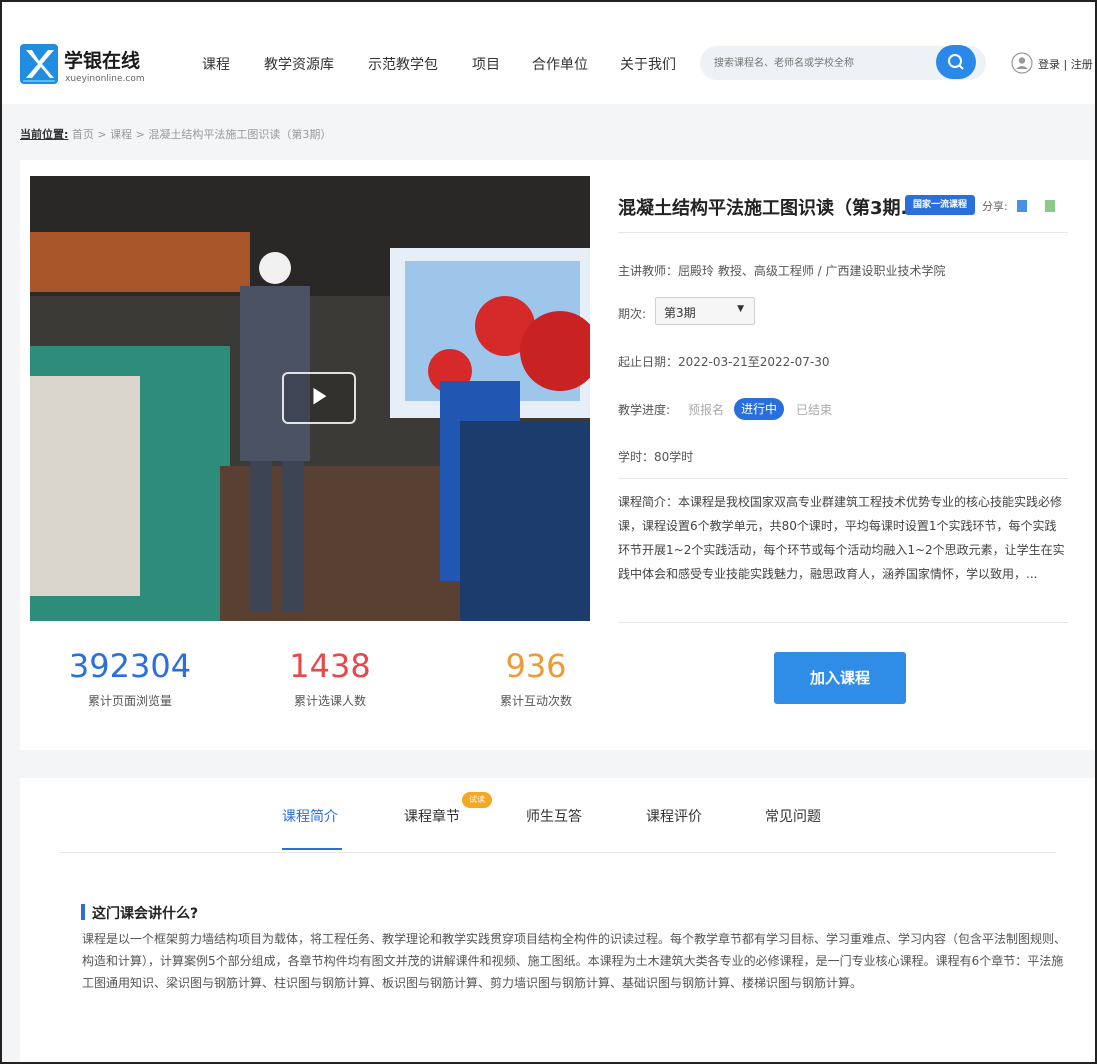 The height and width of the screenshot is (1064, 1097). Describe the element at coordinates (105, 79) in the screenshot. I see `logo-domain: xueyinonline.com` at that location.